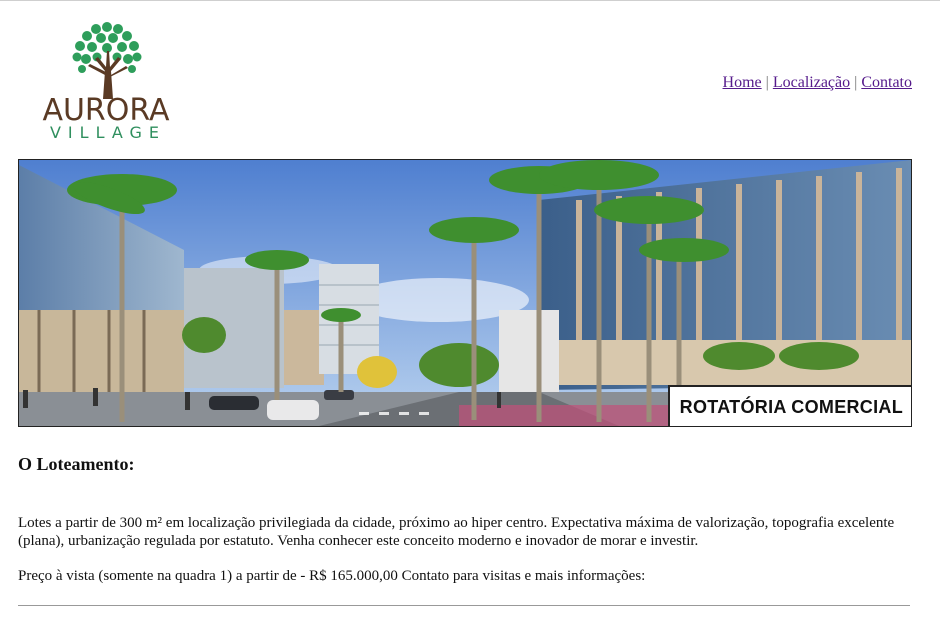 This screenshot has height=624, width=940. What do you see at coordinates (464, 605) in the screenshot?
I see `divider` at bounding box center [464, 605].